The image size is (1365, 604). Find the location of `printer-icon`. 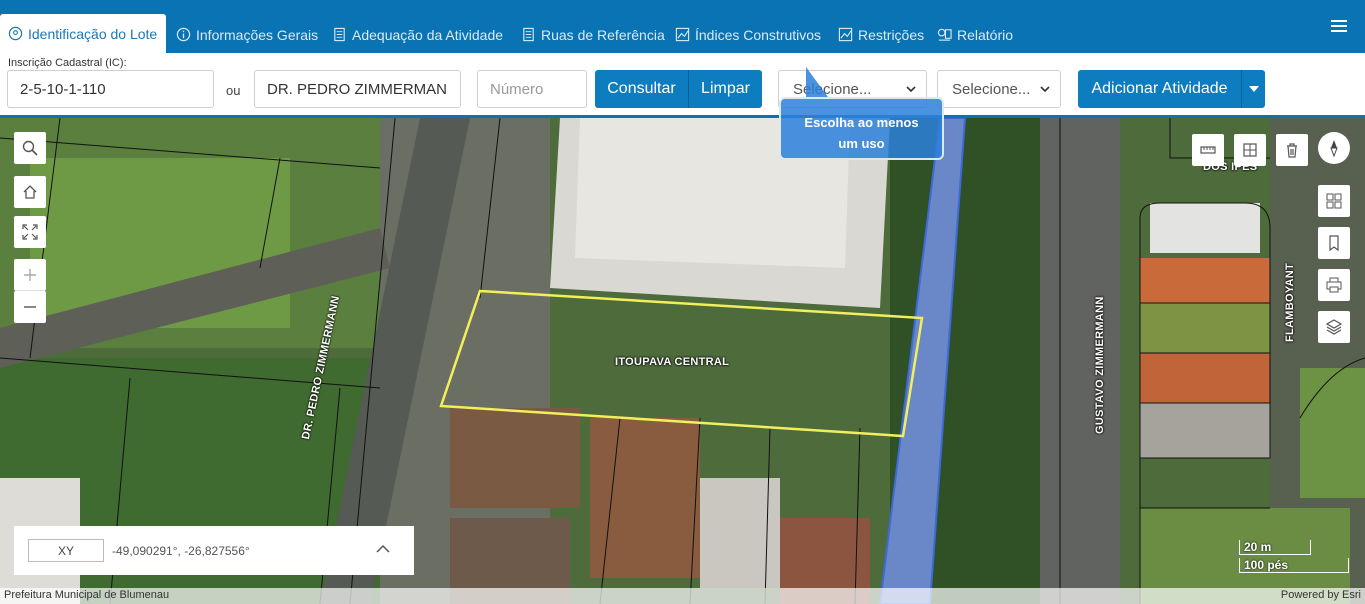

printer-icon is located at coordinates (1334, 285).